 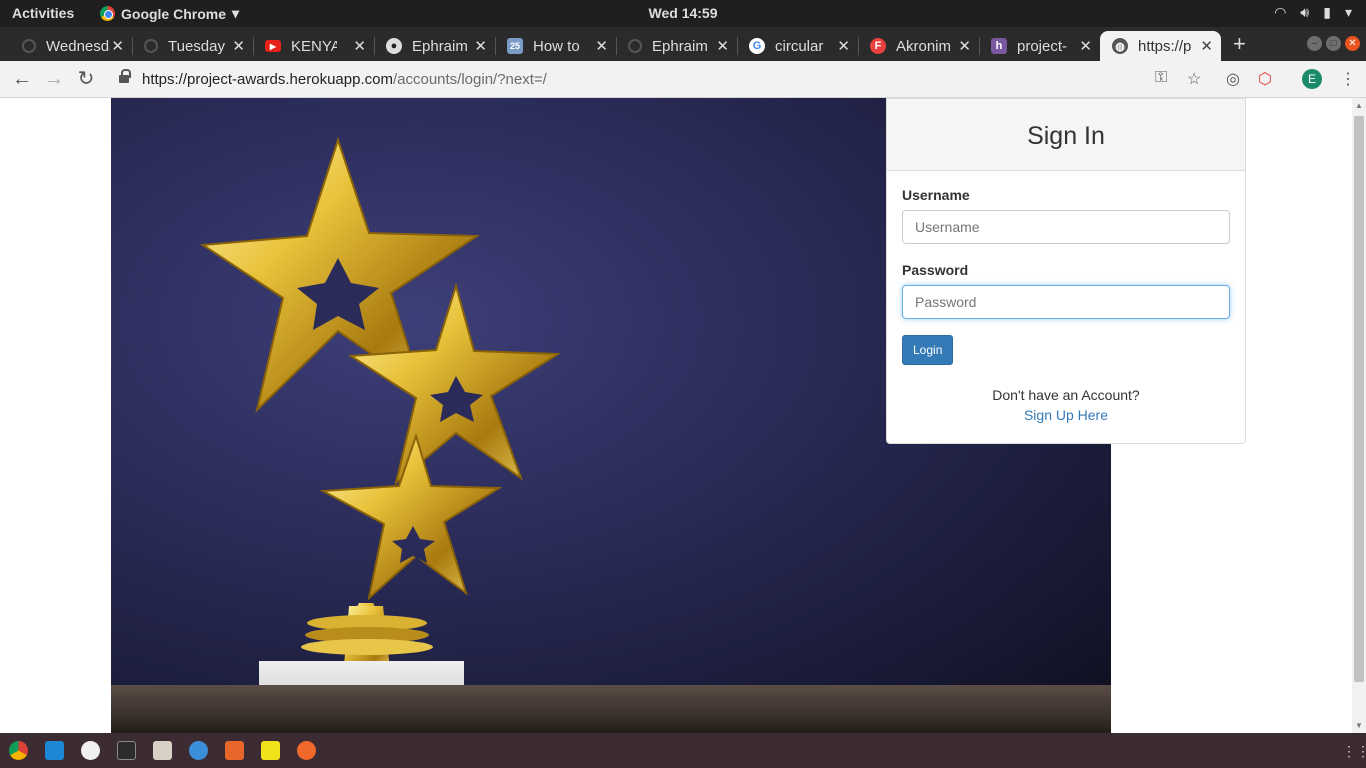 What do you see at coordinates (1066, 135) in the screenshot?
I see `page-title: Sign In` at bounding box center [1066, 135].